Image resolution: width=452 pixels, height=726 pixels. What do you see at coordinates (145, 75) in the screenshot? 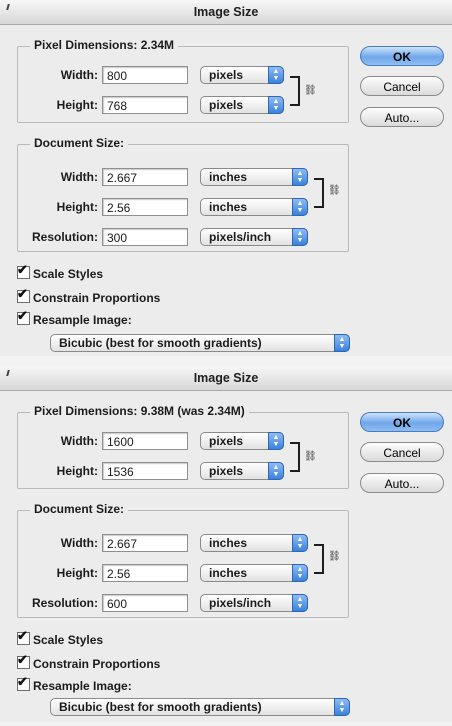
I see `pixel-width-input: 800` at bounding box center [145, 75].